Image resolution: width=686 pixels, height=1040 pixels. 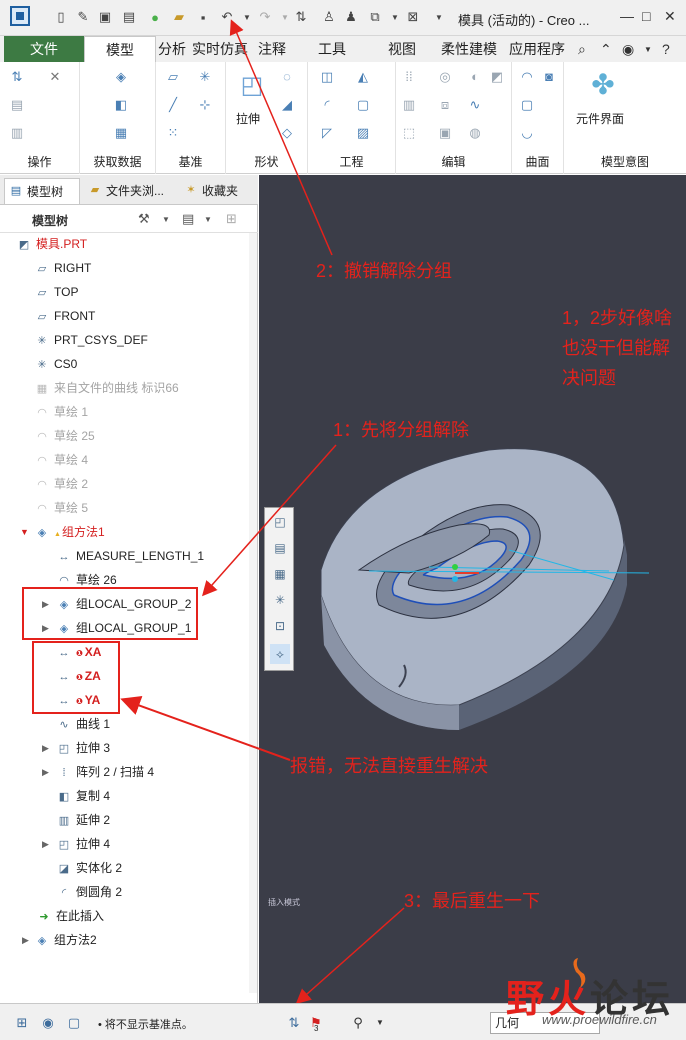 What do you see at coordinates (188, 219) in the screenshot?
I see `tree-columns-icon: ▤` at bounding box center [188, 219].